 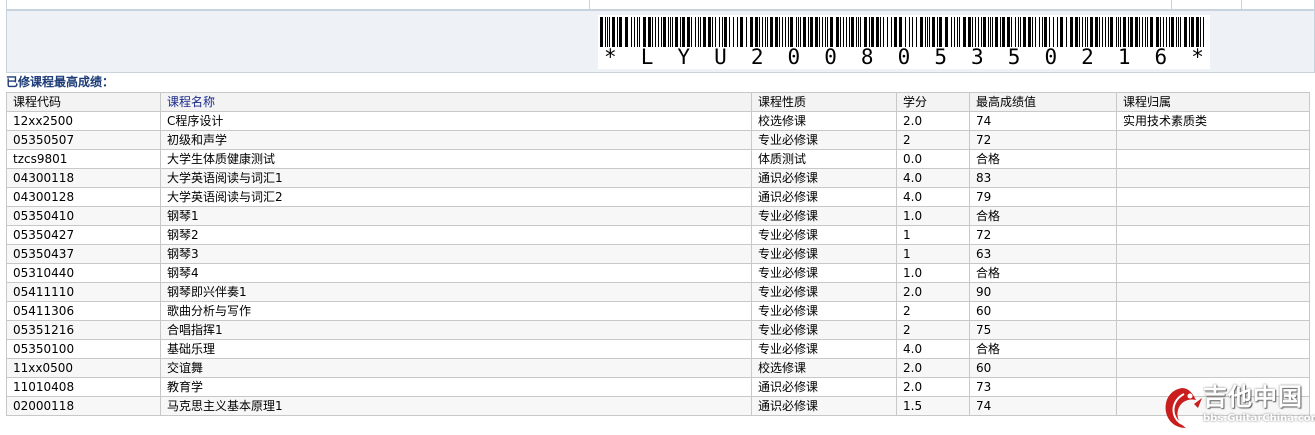 What do you see at coordinates (83, 292) in the screenshot?
I see `cell-course-code: 05411110` at bounding box center [83, 292].